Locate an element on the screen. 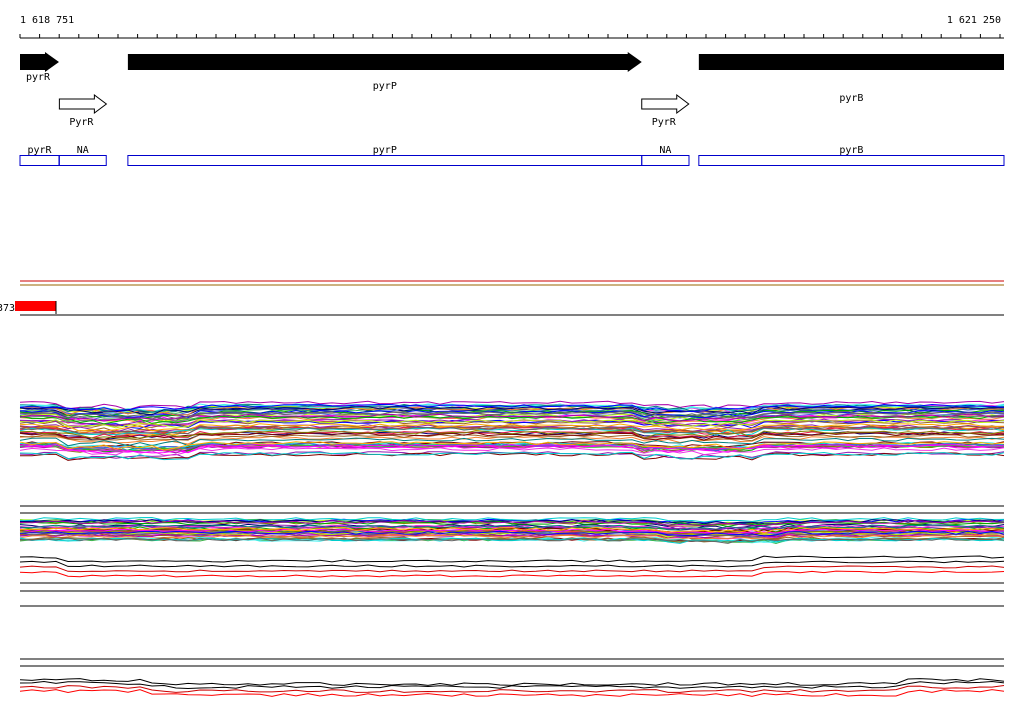  region-label: pyrP is located at coordinates (385, 150).